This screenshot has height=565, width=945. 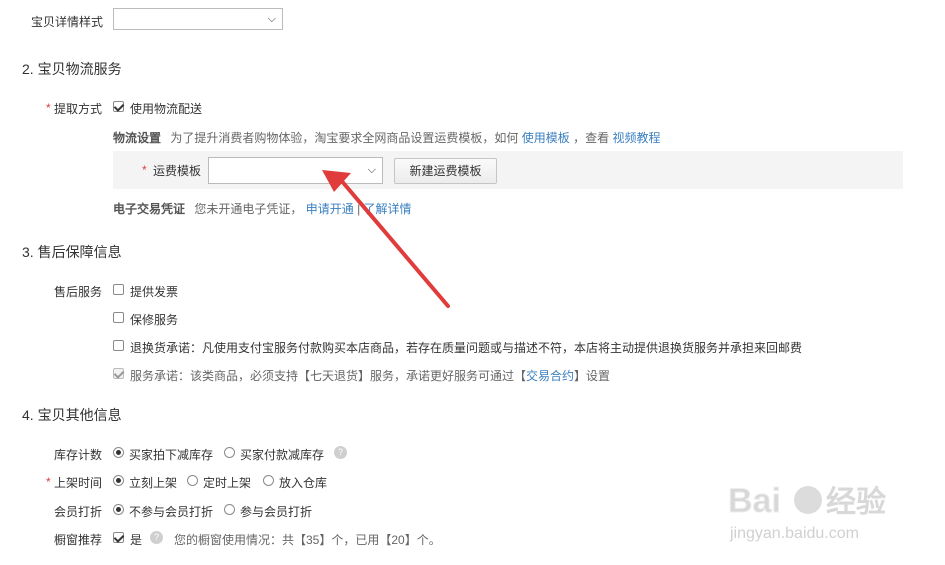 I want to click on arrow-shaft, so click(x=394, y=242).